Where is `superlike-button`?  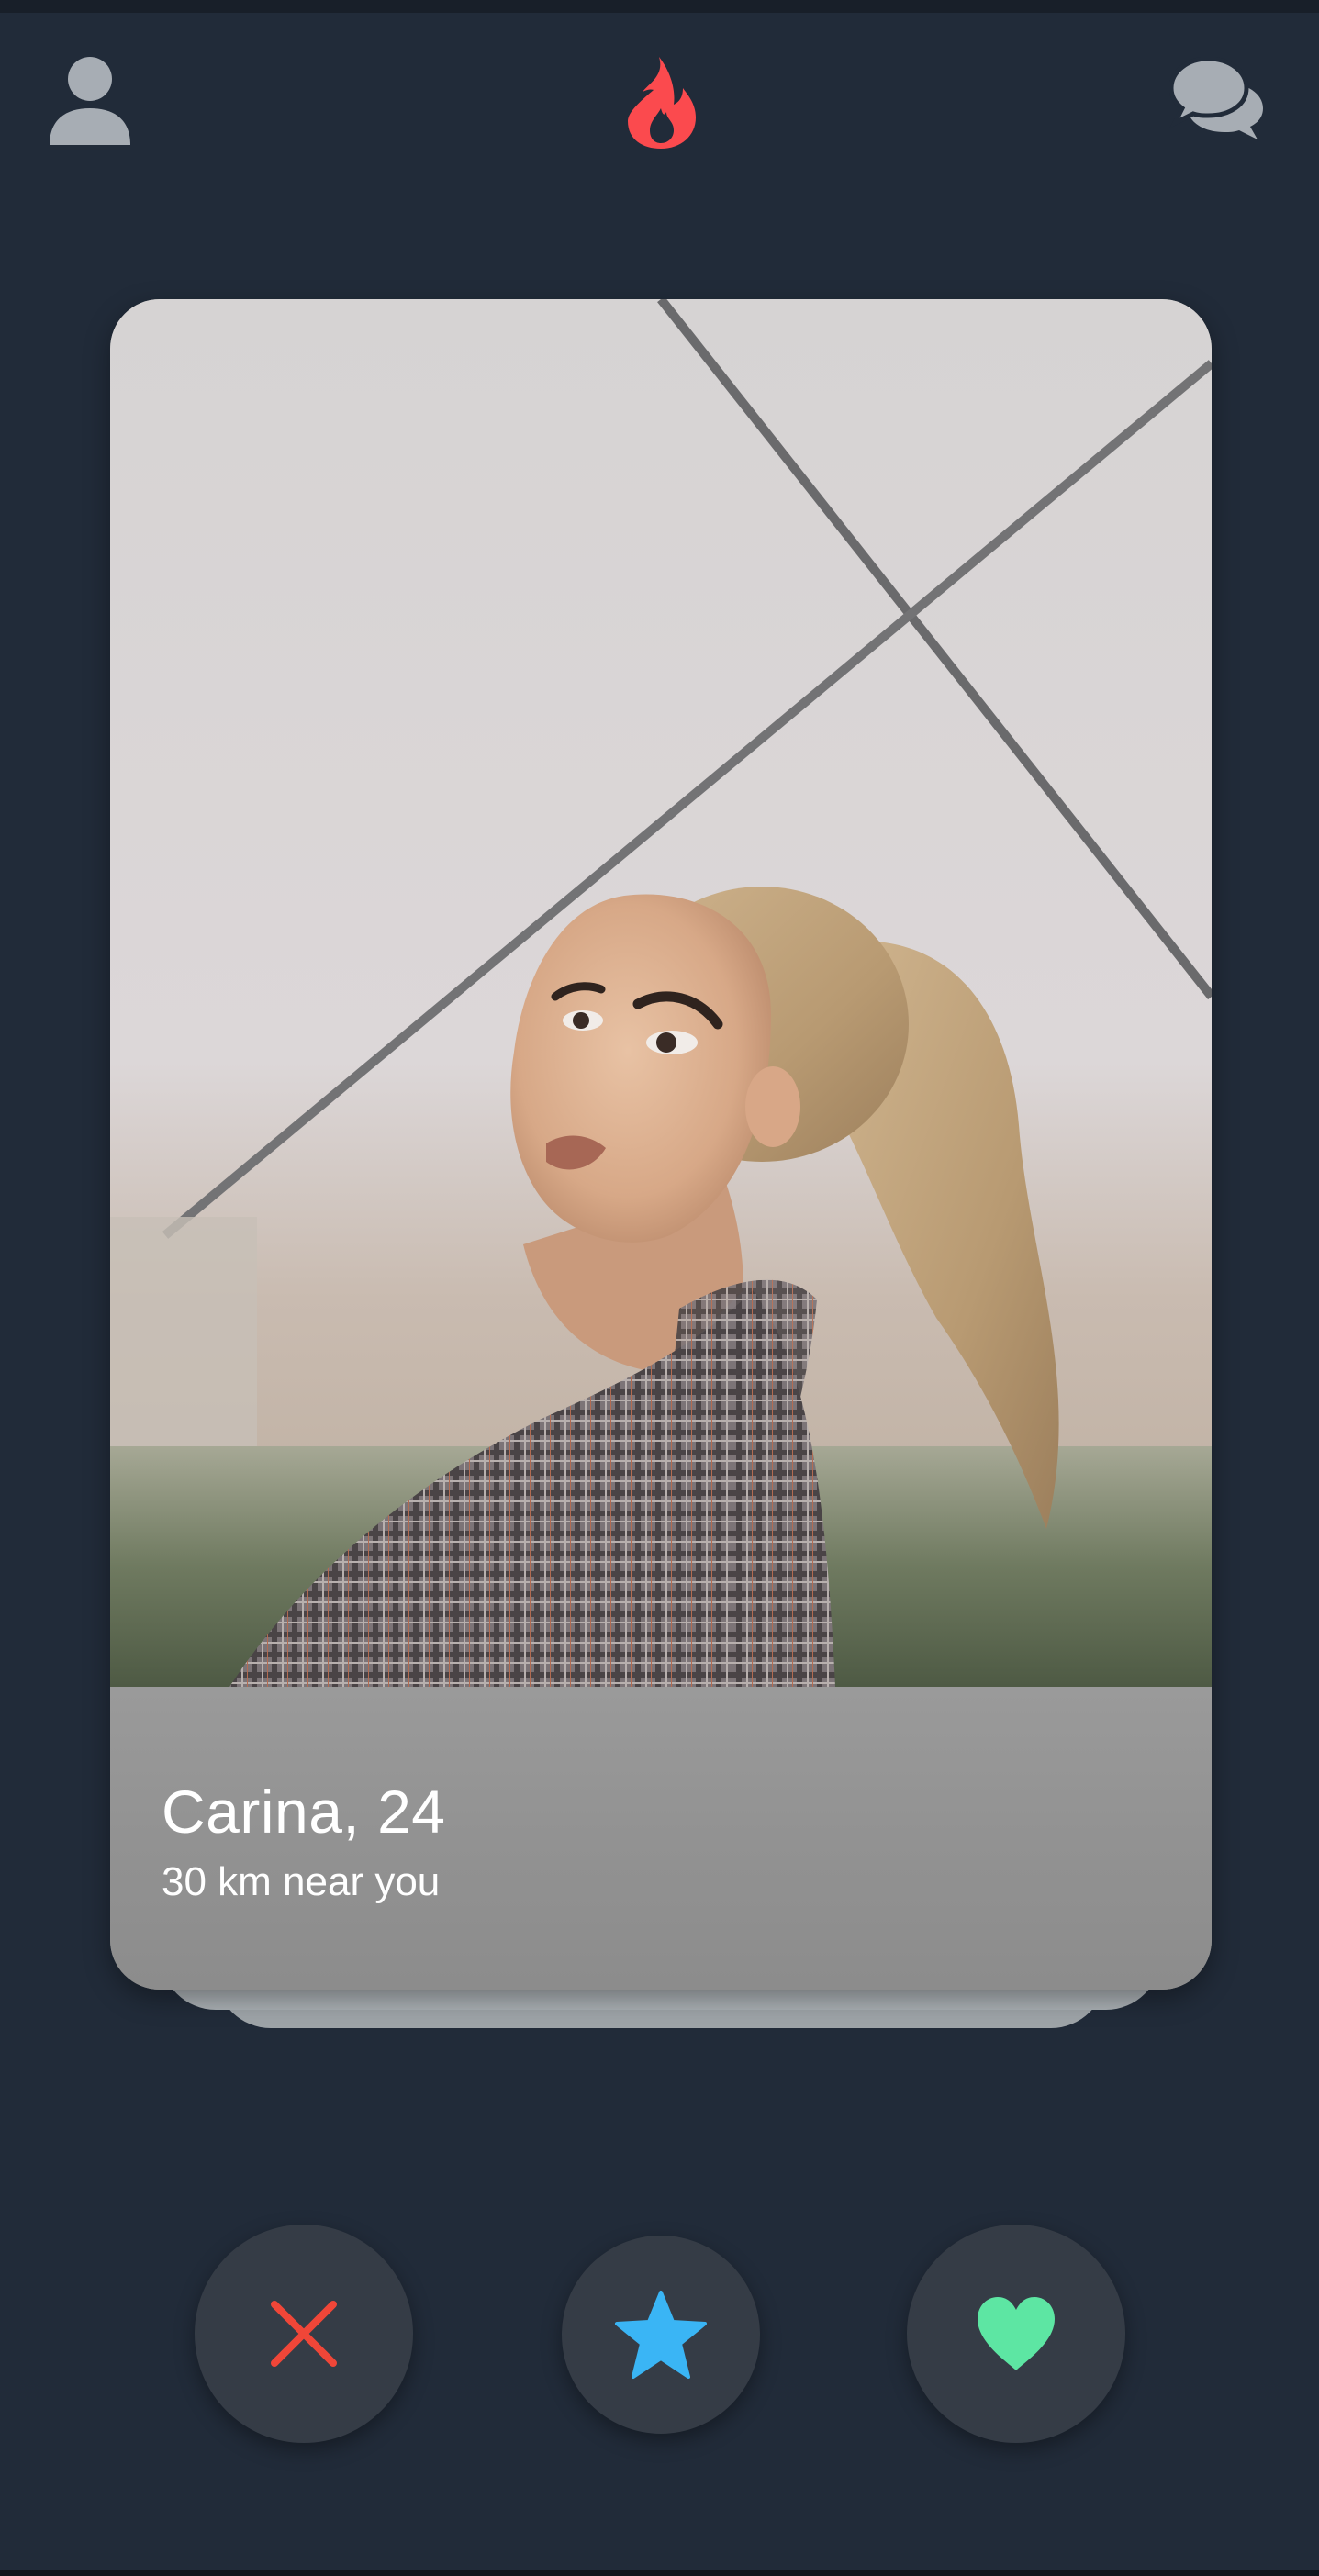 superlike-button is located at coordinates (661, 2335).